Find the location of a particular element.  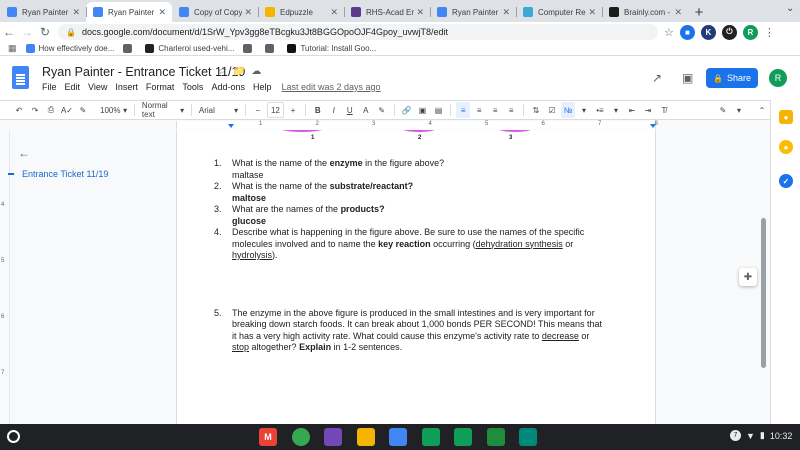

reload-icon: ↻ is located at coordinates (45, 32).